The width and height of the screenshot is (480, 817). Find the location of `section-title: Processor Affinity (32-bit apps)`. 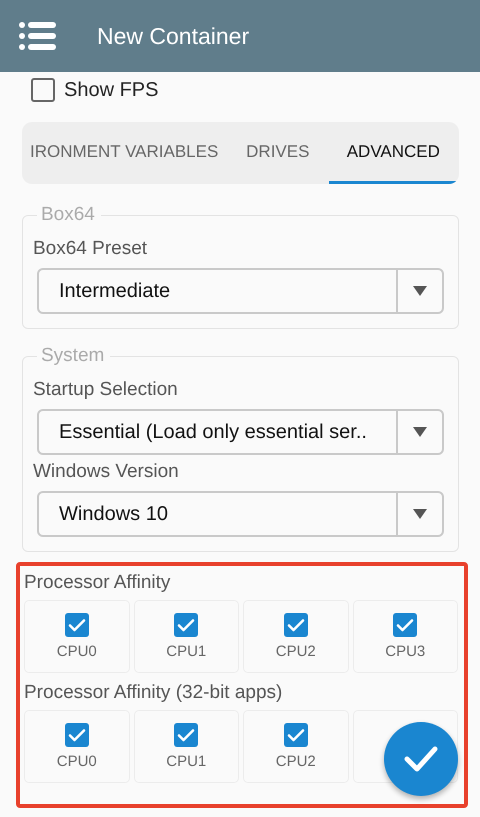

section-title: Processor Affinity (32-bit apps) is located at coordinates (154, 692).